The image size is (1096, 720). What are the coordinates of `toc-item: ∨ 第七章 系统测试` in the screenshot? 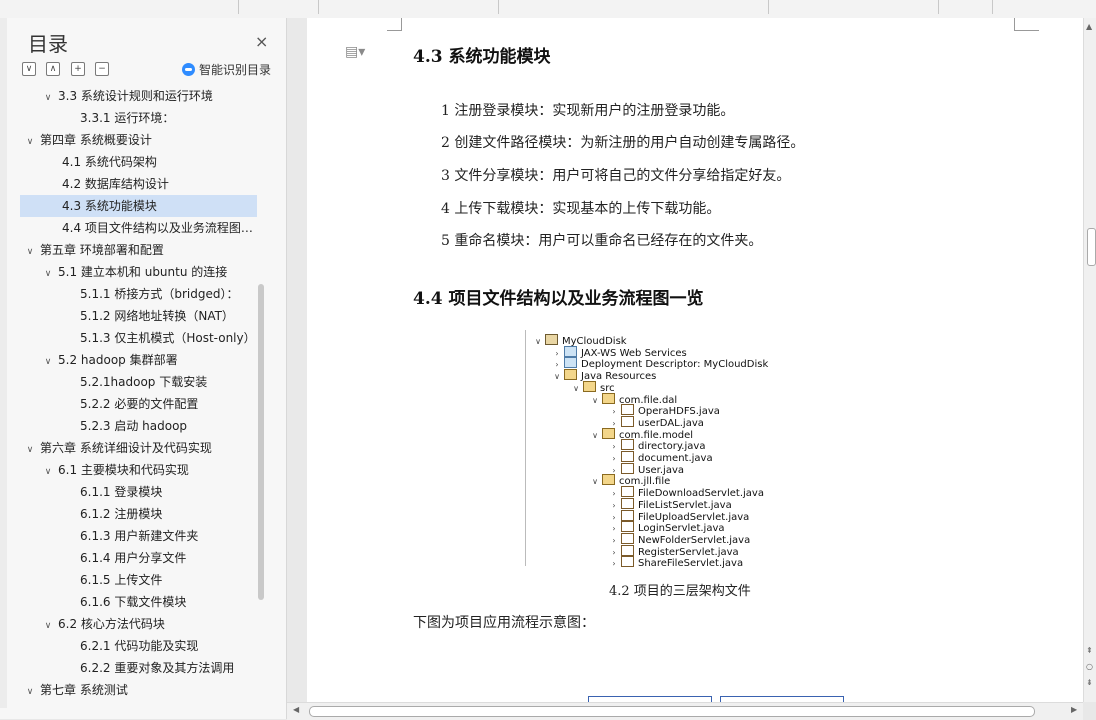 It's located at (138, 690).